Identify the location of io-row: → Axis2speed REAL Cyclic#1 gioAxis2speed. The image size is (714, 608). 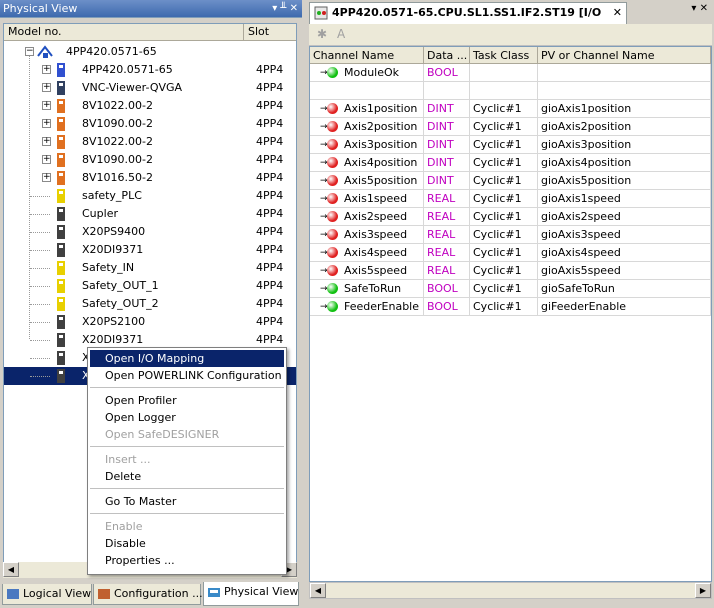
(510, 217).